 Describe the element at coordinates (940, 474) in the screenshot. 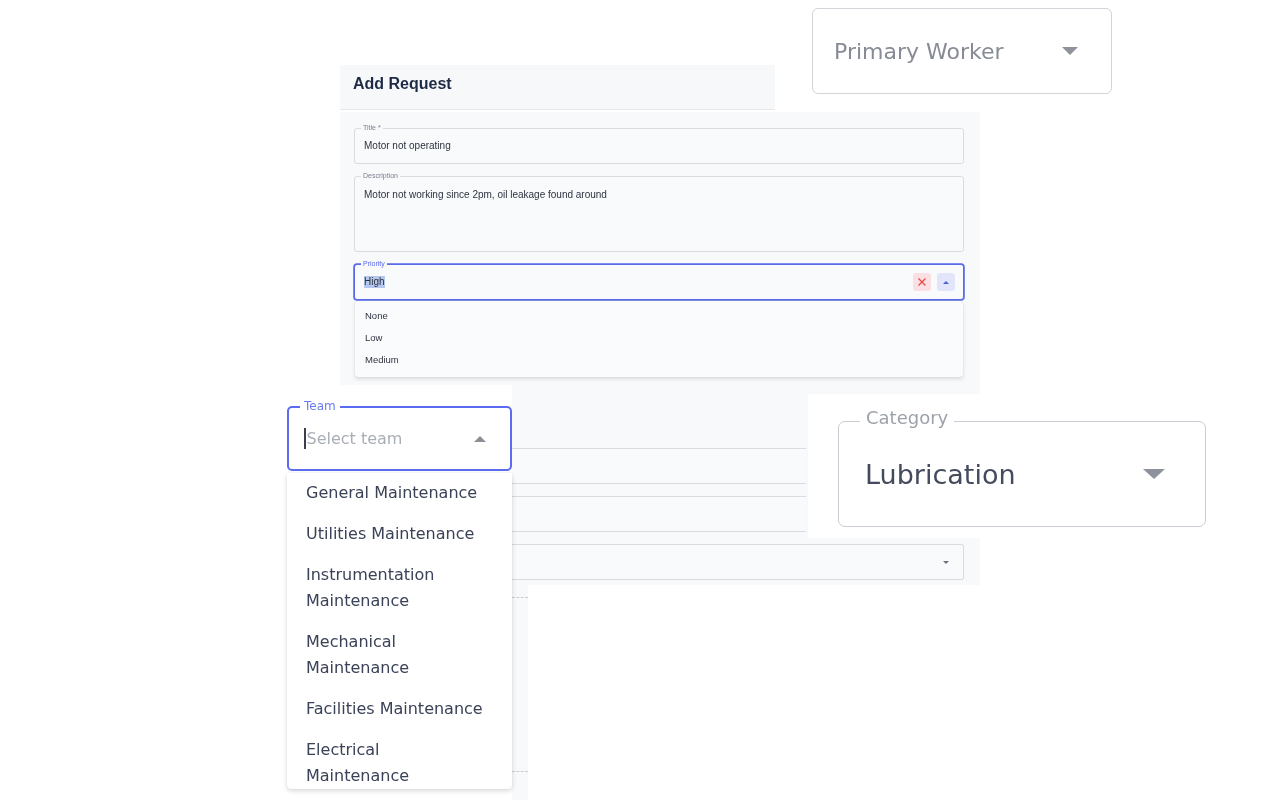

I see `field-value: Lubrication` at that location.